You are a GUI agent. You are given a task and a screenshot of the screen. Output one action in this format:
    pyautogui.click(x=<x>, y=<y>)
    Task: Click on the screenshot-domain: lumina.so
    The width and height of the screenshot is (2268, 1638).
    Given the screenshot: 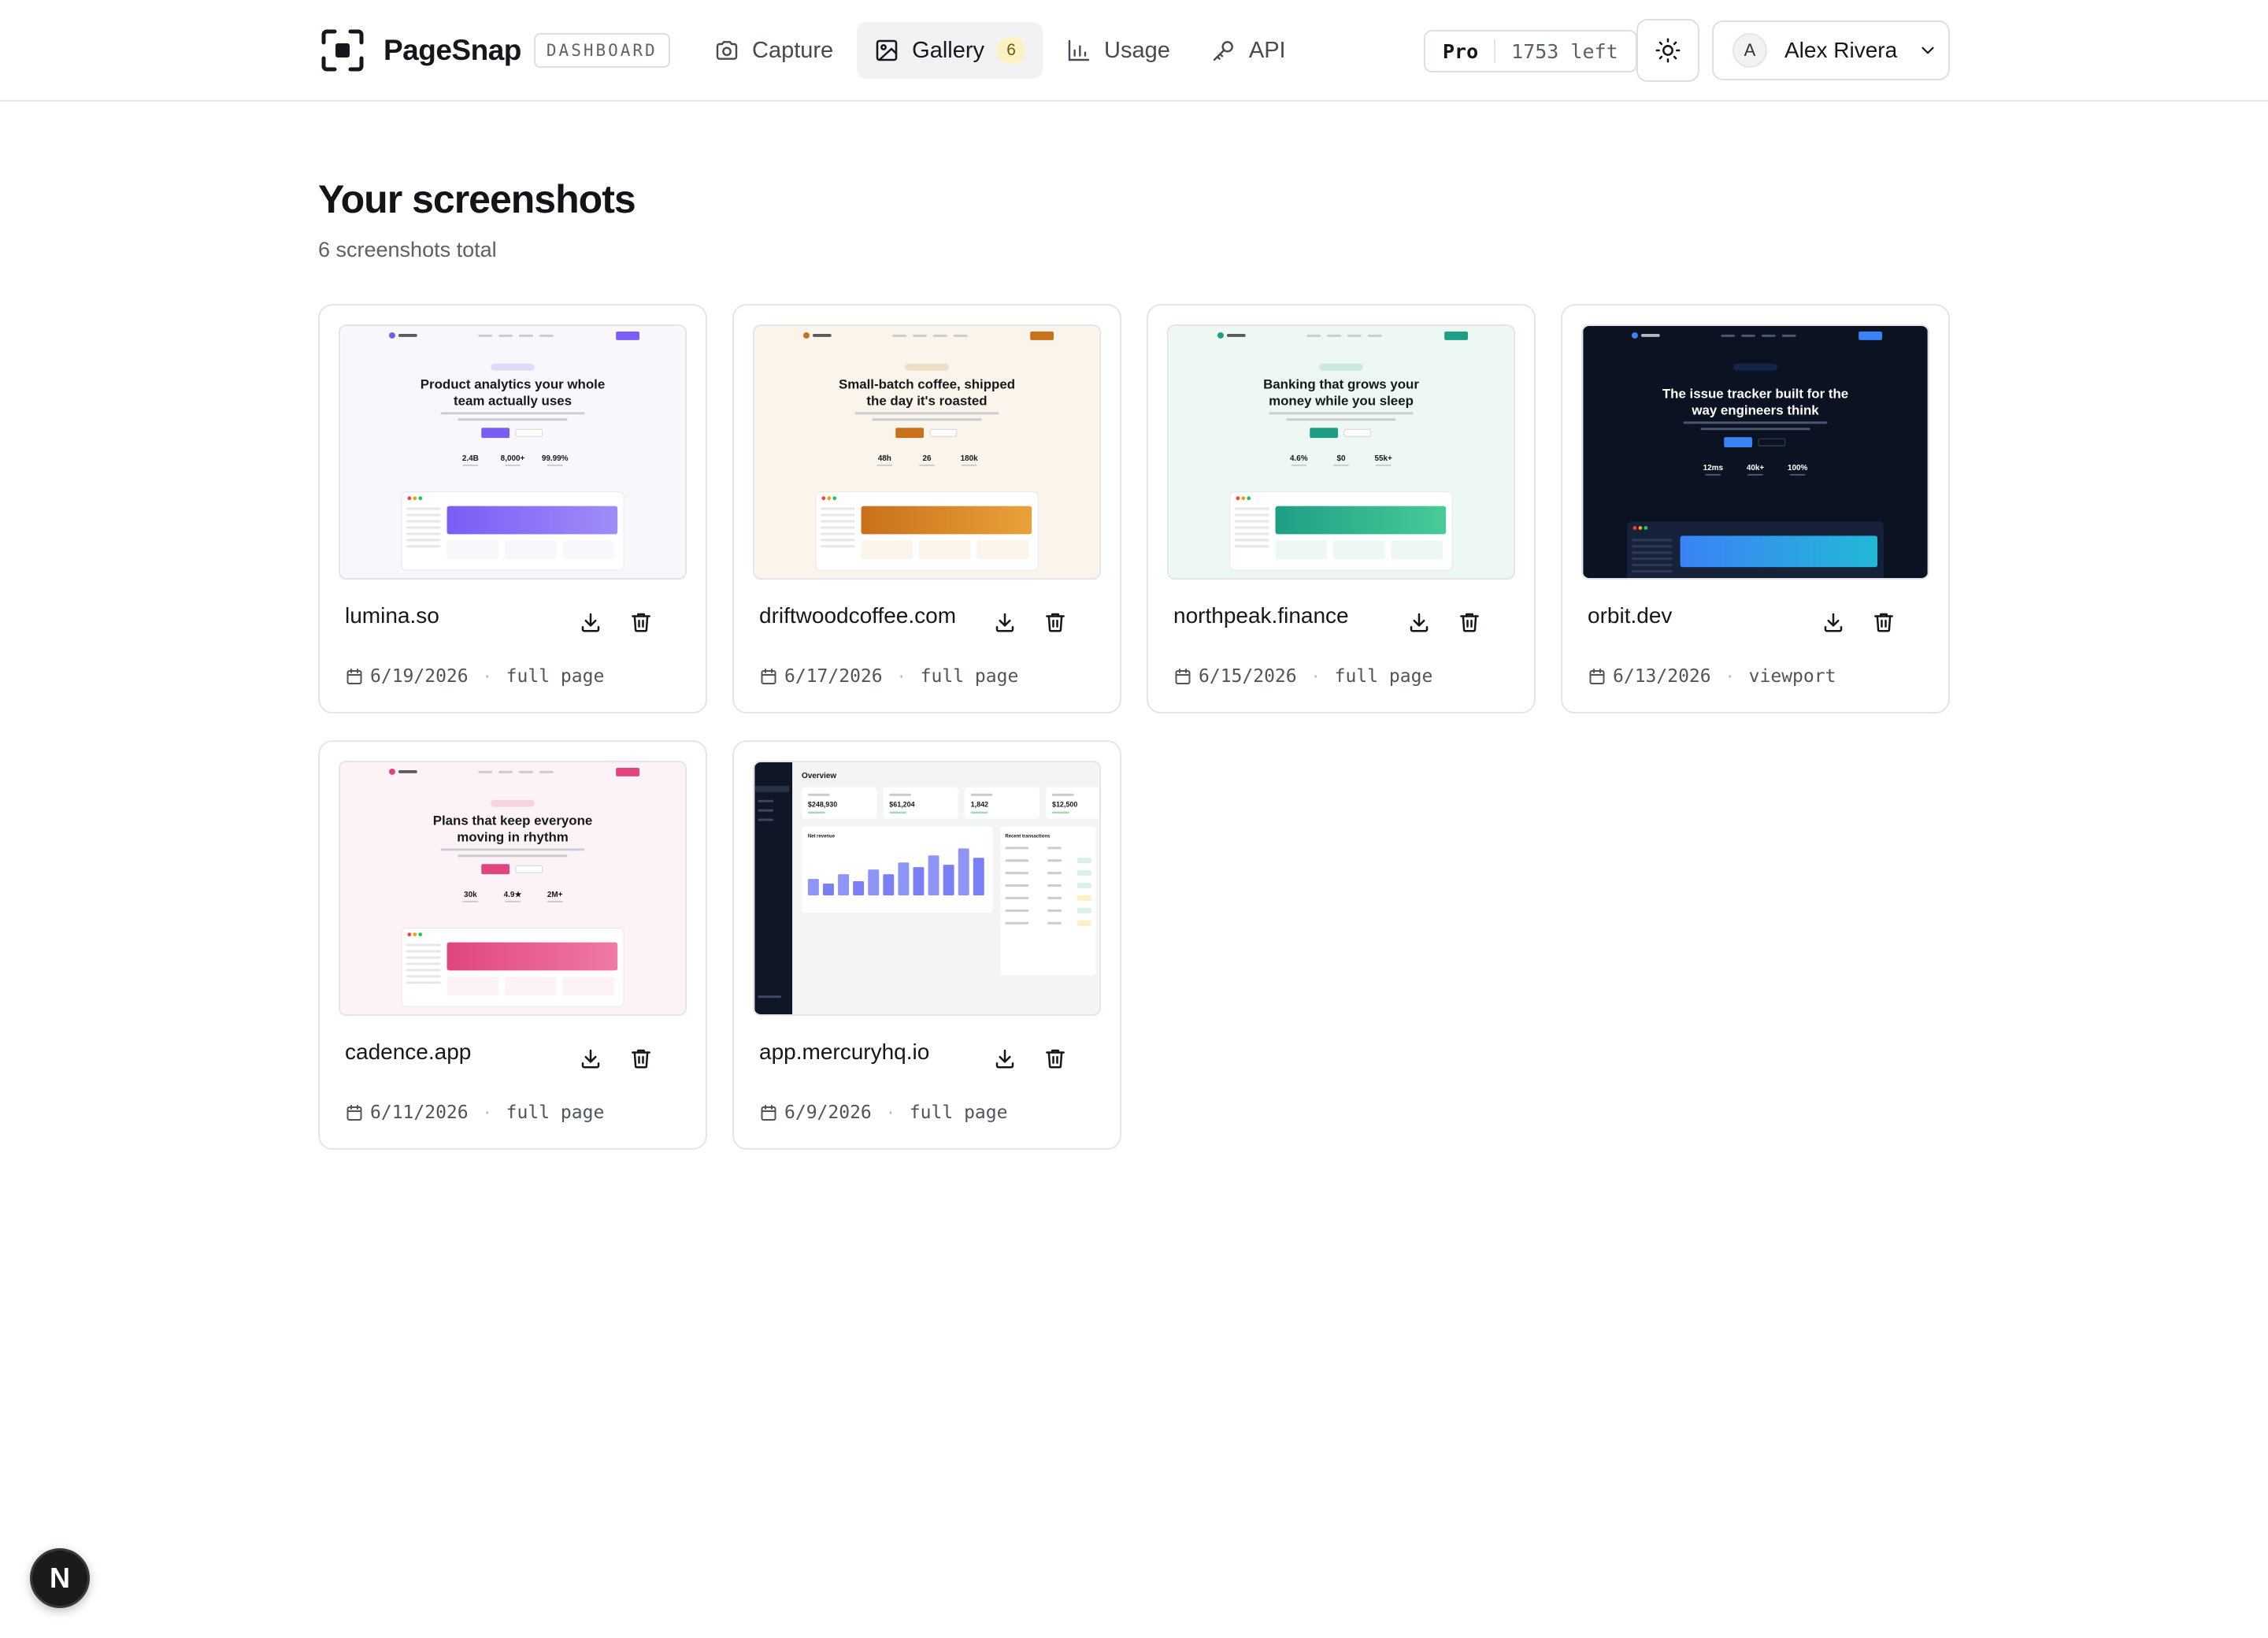 What is the action you would take?
    pyautogui.click(x=392, y=615)
    